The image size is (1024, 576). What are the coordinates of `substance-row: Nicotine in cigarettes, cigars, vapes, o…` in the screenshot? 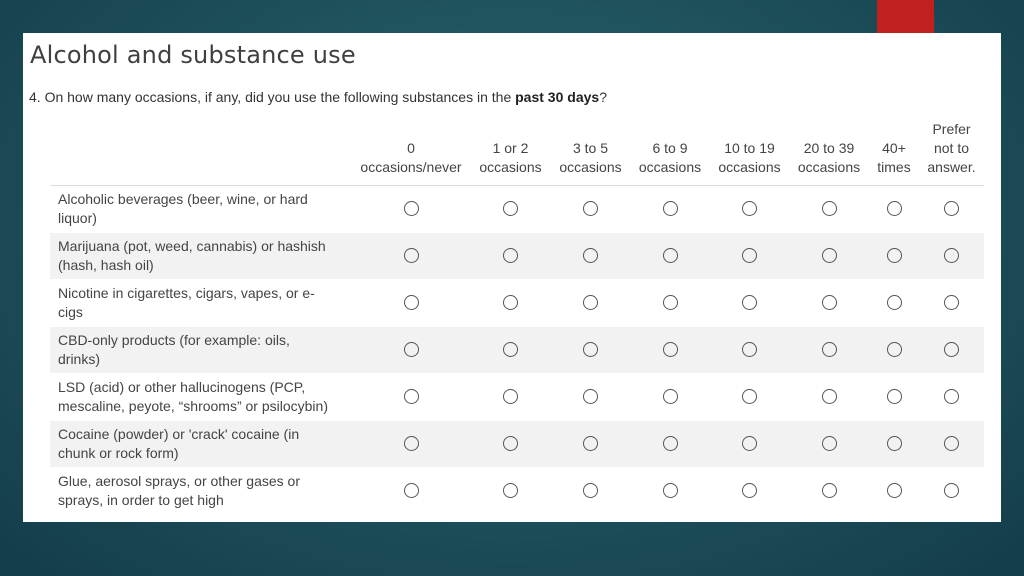 It's located at (517, 303).